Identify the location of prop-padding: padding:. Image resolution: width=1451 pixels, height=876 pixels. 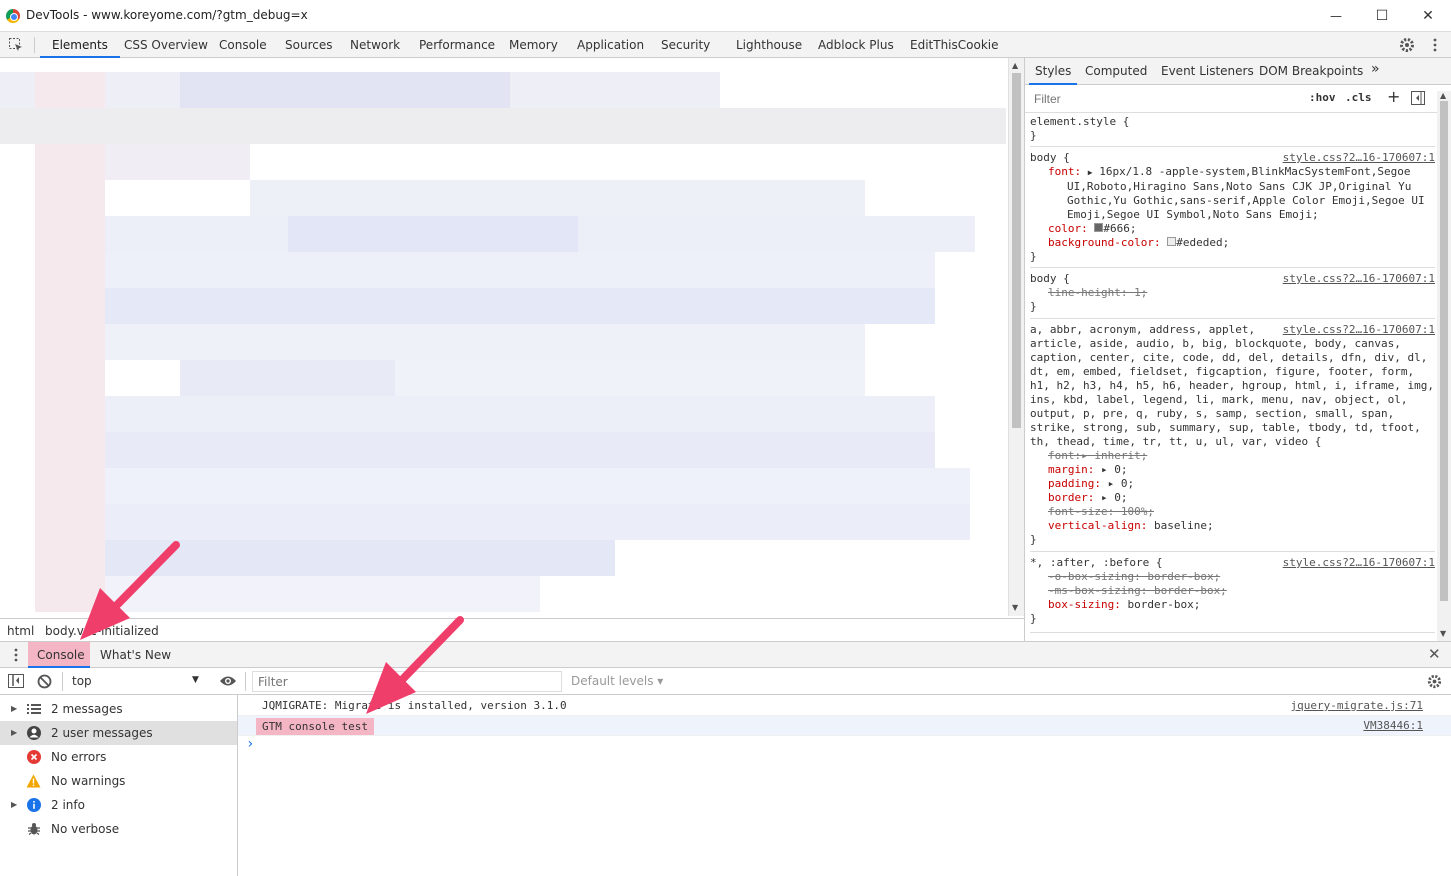
(1074, 483).